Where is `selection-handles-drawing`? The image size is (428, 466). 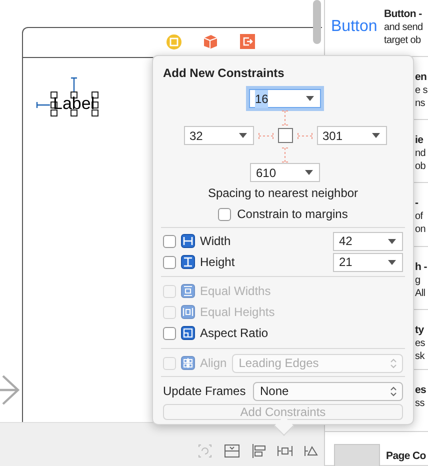
selection-handles-drawing is located at coordinates (68, 97).